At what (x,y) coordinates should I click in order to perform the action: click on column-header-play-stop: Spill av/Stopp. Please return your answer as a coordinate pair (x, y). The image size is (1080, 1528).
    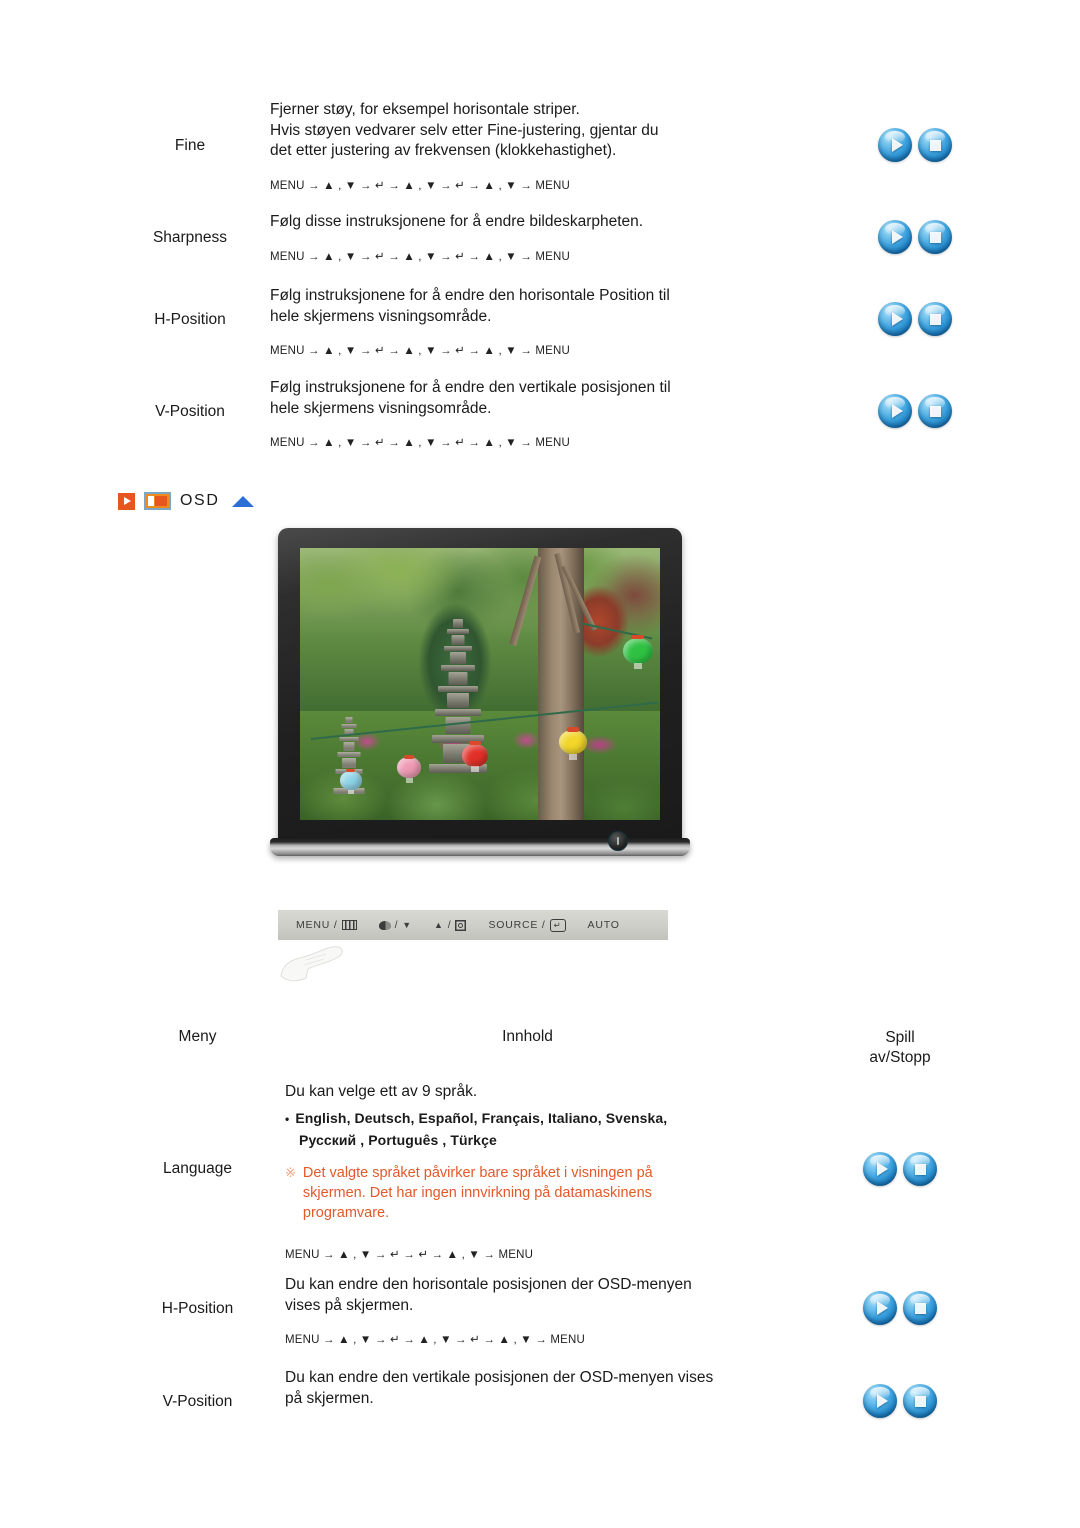
    Looking at the image, I should click on (900, 1048).